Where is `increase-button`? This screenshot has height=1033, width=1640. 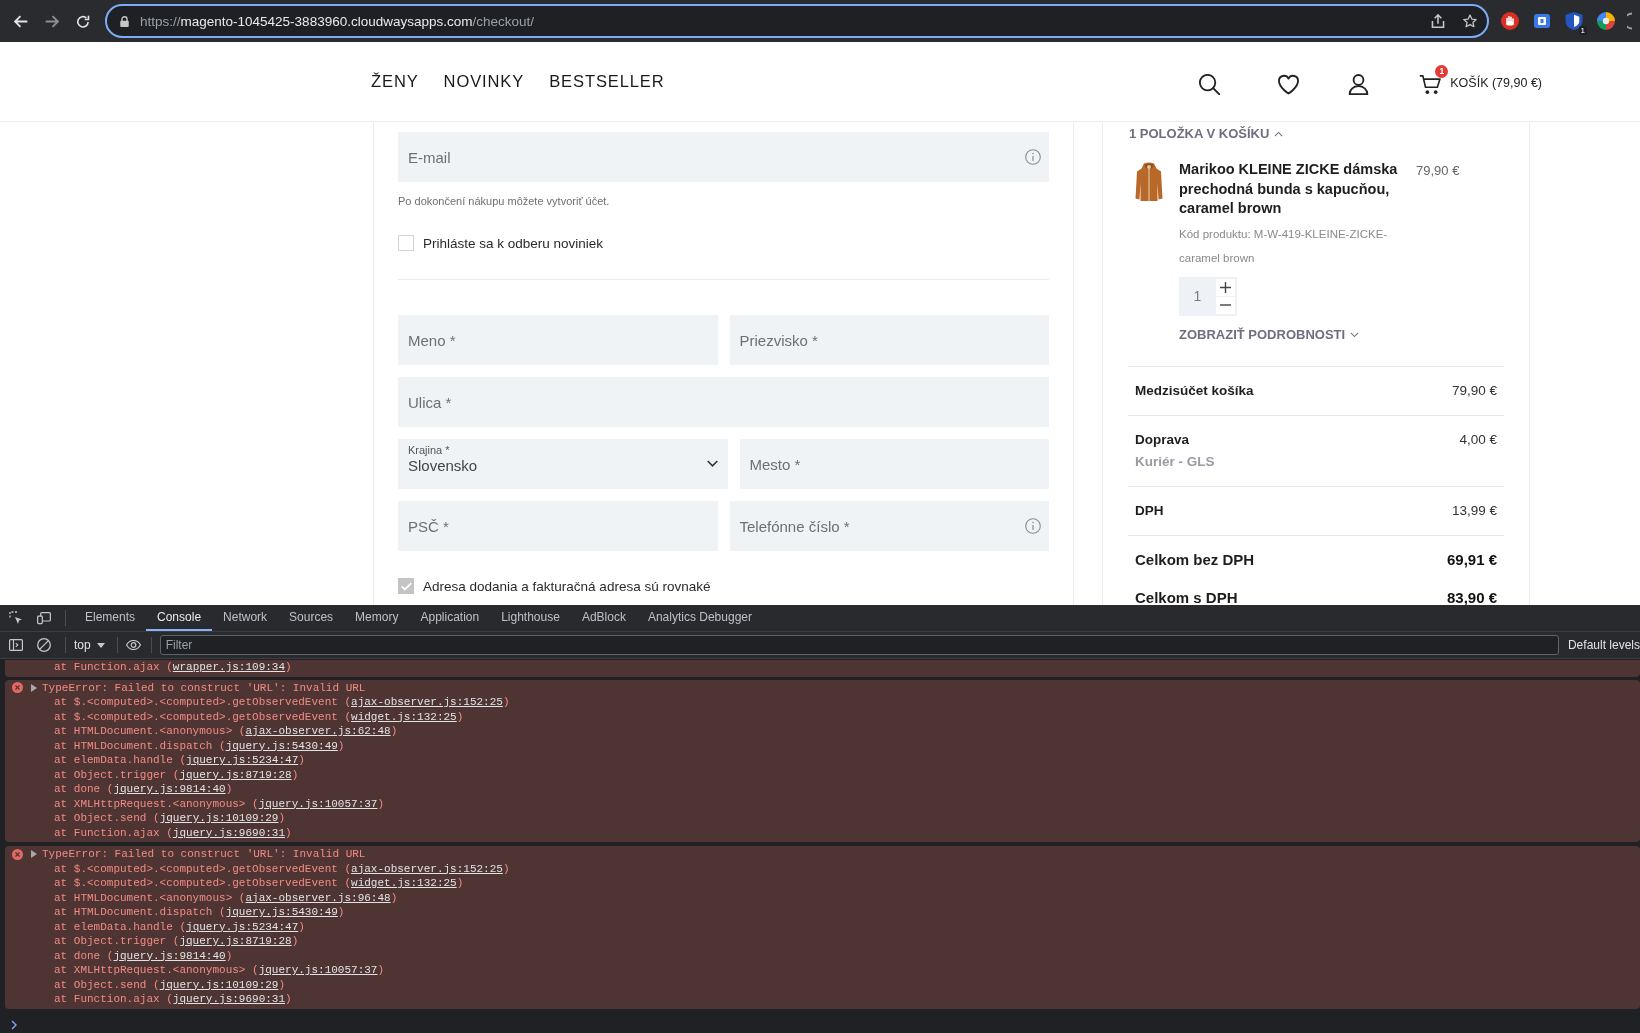 increase-button is located at coordinates (1225, 287).